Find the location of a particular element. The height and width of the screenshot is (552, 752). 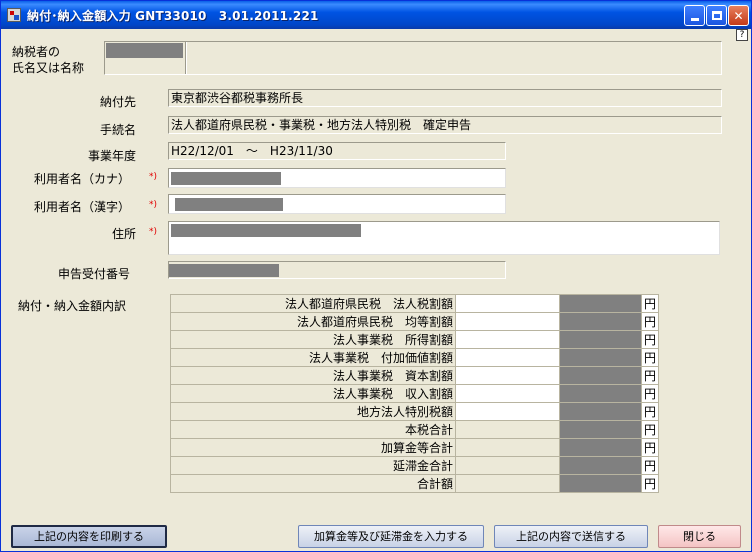

breakdown-row: 法人事業税 収入割額 円 is located at coordinates (415, 393).